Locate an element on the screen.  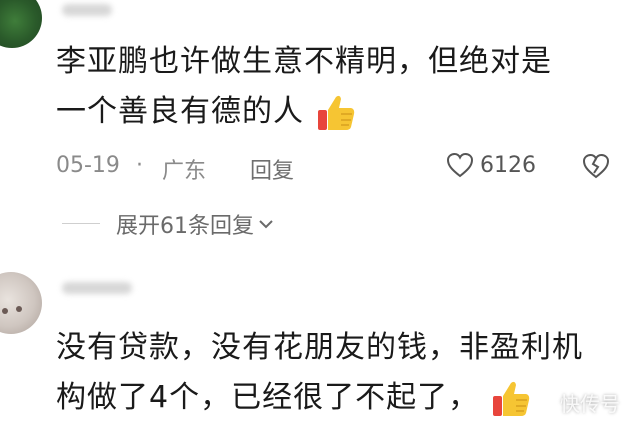
comment-line-2: 构做了4个，已经很了不起了， is located at coordinates (268, 397).